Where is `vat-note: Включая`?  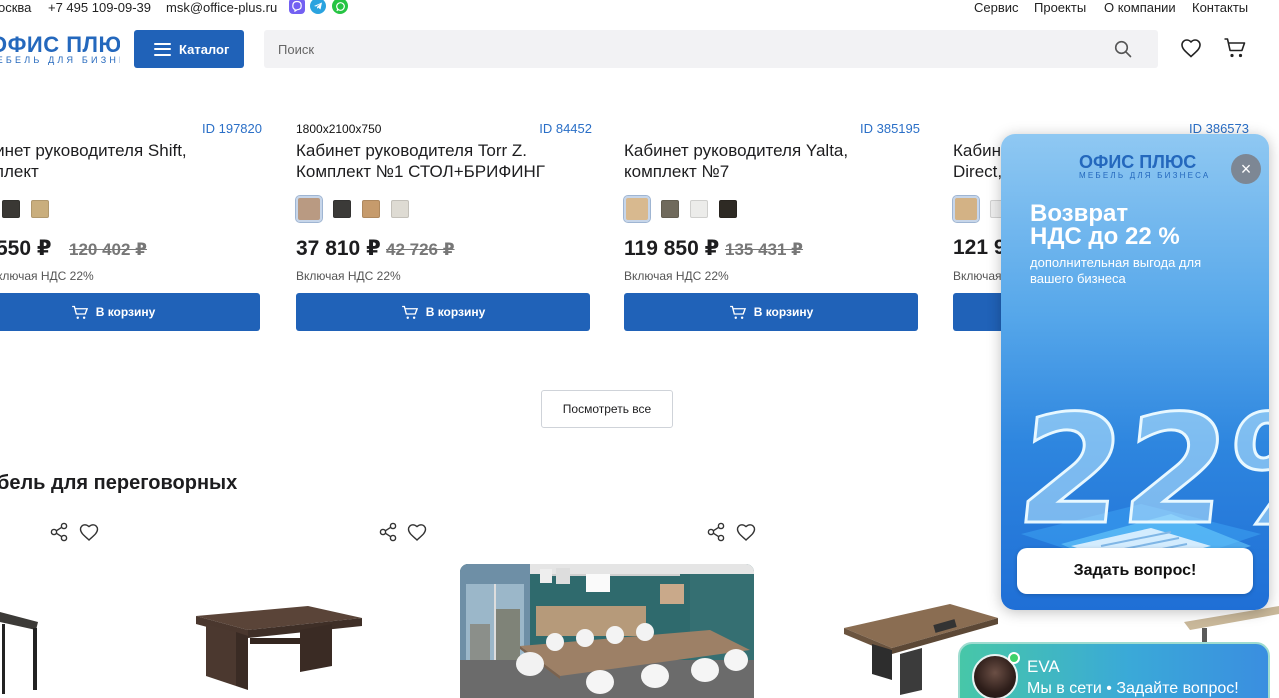 vat-note: Включая is located at coordinates (977, 276).